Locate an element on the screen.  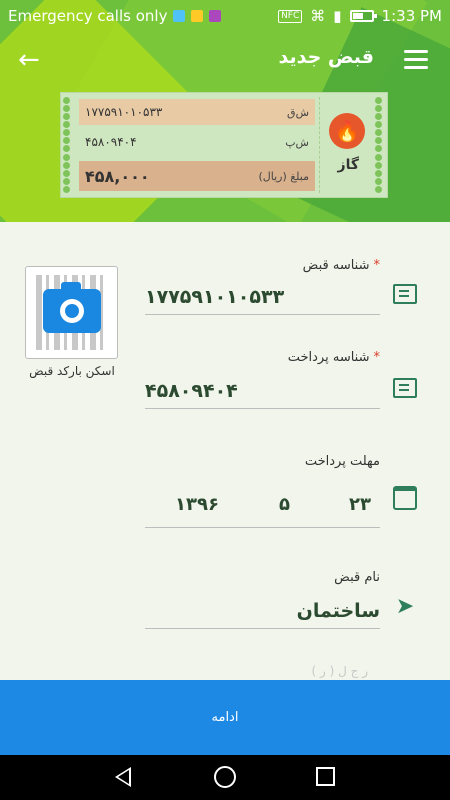
deadline-label: مهلت پرداخت is located at coordinates (342, 461).